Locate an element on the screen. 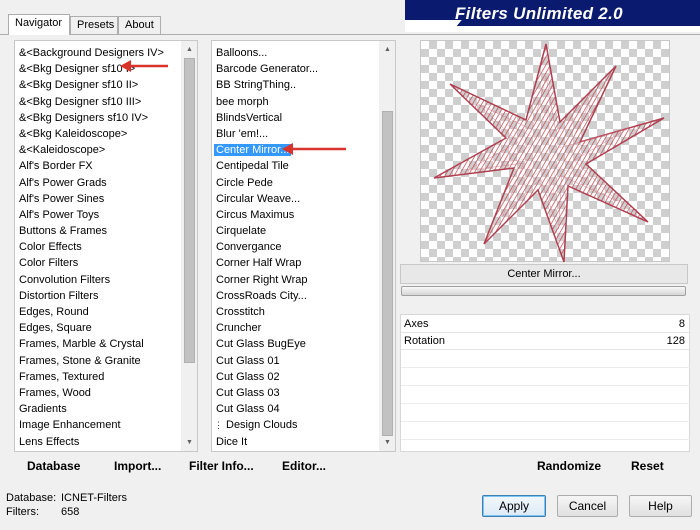 The width and height of the screenshot is (700, 530). category-item: &<Bkg Designer sf10 II> is located at coordinates (90, 85).